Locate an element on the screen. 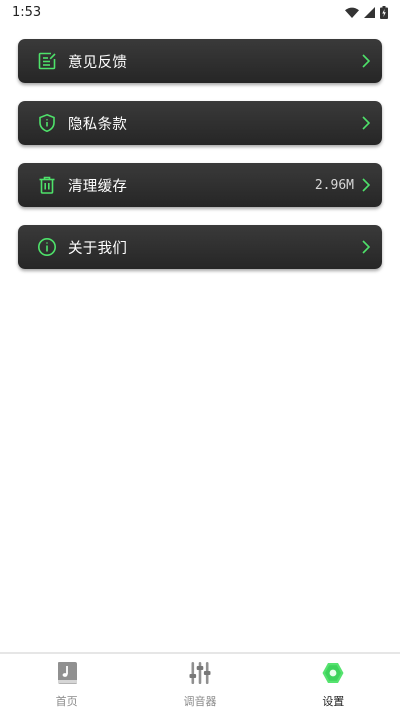 The height and width of the screenshot is (712, 400). status-time: 1:53 is located at coordinates (27, 12).